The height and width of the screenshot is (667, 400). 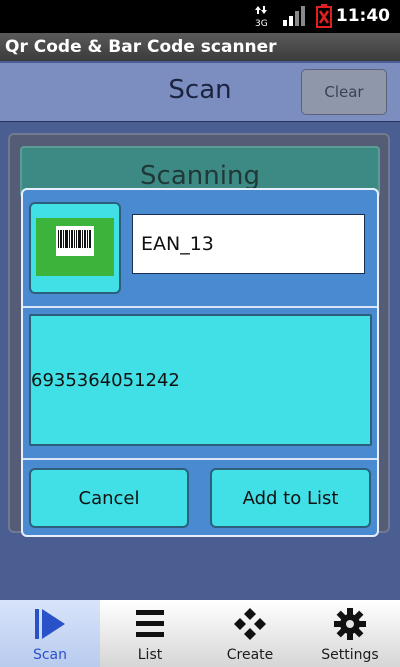 What do you see at coordinates (150, 655) in the screenshot?
I see `nav-label-list: List` at bounding box center [150, 655].